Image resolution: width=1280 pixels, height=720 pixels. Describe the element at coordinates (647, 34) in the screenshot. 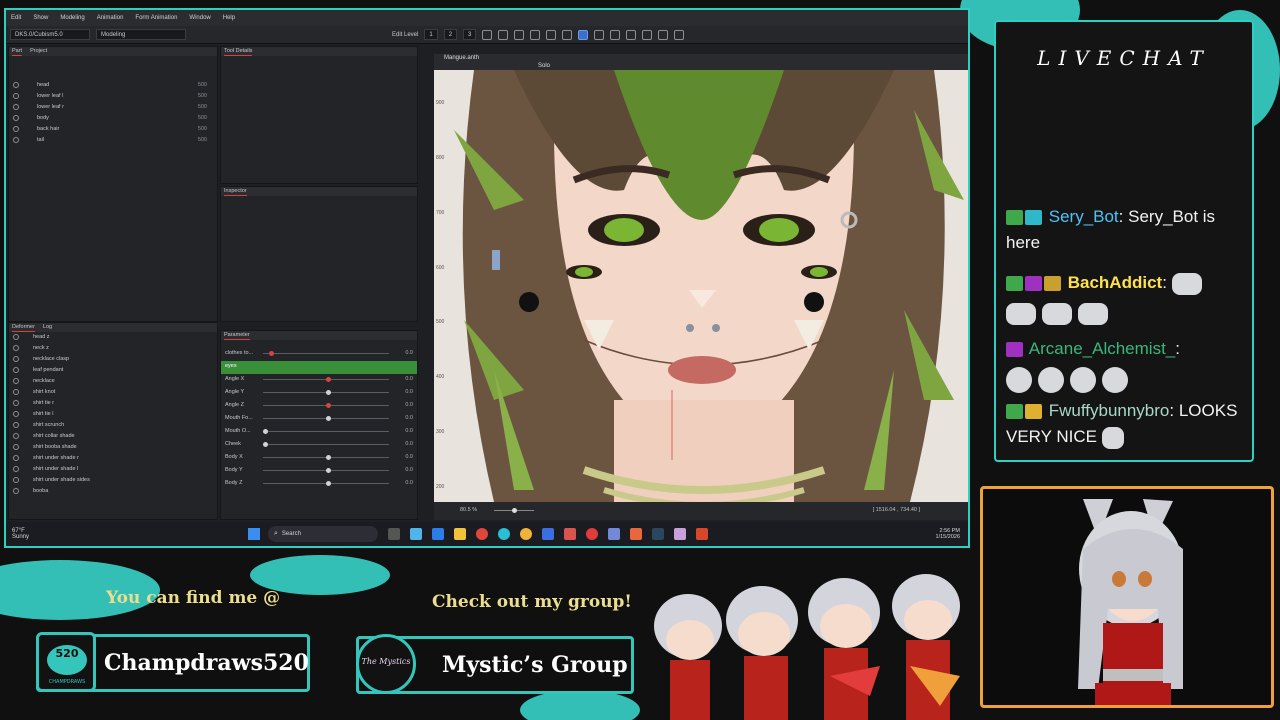

I see `settings-icon` at that location.